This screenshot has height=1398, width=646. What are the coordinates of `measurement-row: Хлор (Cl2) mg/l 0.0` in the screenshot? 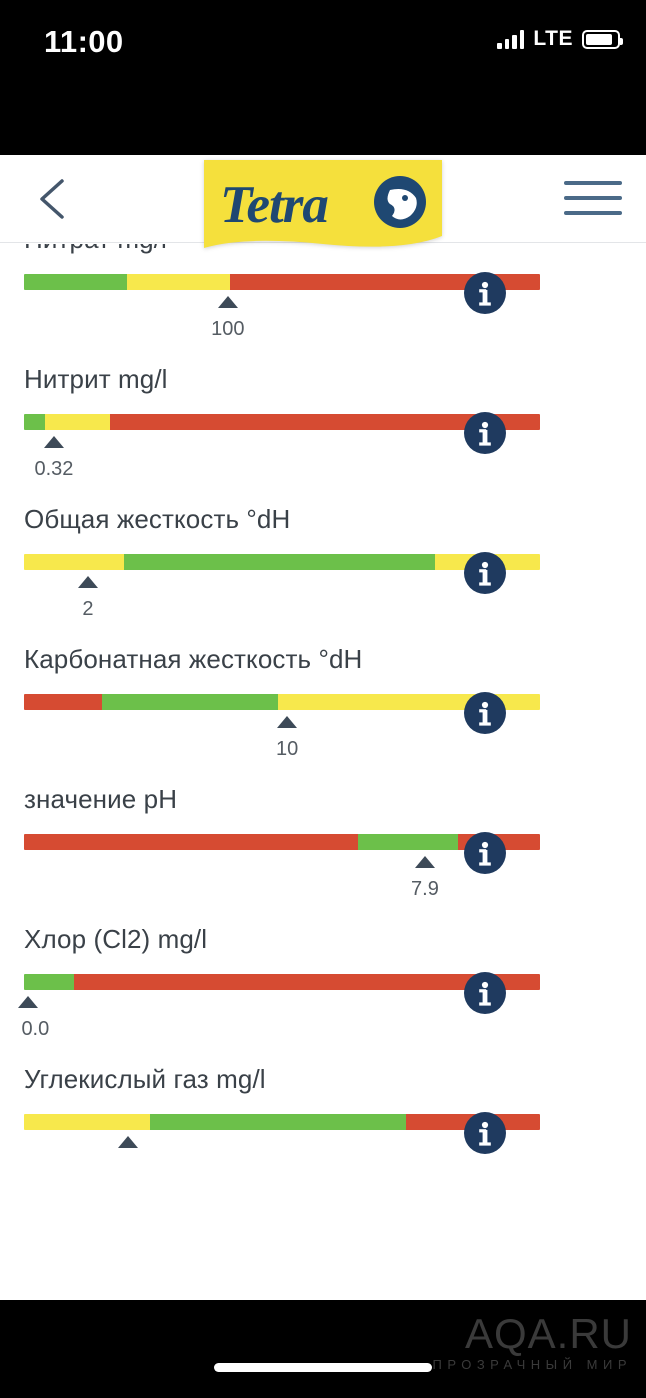 It's located at (323, 981).